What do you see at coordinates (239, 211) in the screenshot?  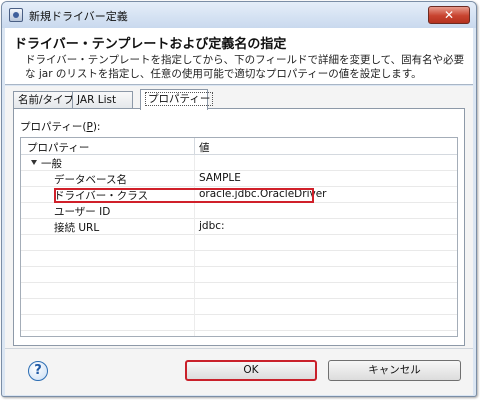 I see `table-row: ユーザー ID` at bounding box center [239, 211].